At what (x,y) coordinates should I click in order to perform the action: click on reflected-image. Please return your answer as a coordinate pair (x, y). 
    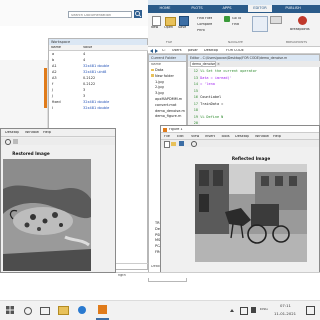
    Looking at the image, I should click on (251, 213).